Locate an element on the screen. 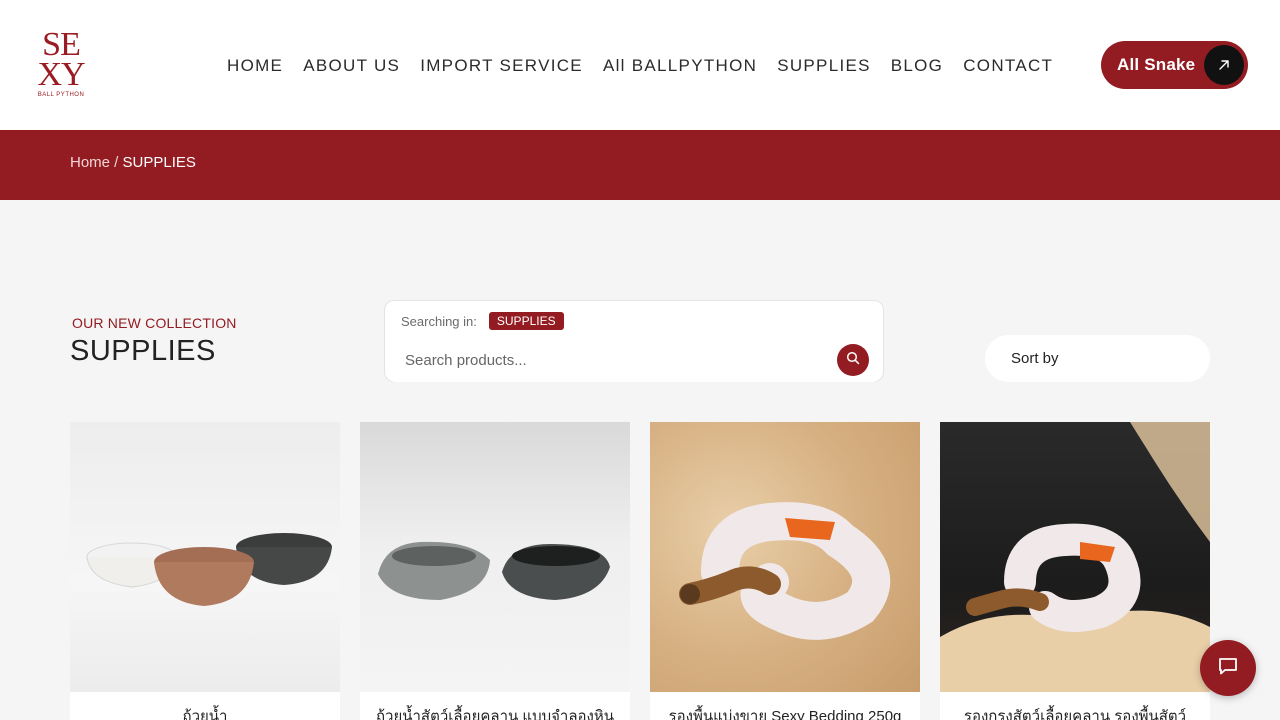 The image size is (1280, 720). breadcrumb-home-link: Home is located at coordinates (90, 162).